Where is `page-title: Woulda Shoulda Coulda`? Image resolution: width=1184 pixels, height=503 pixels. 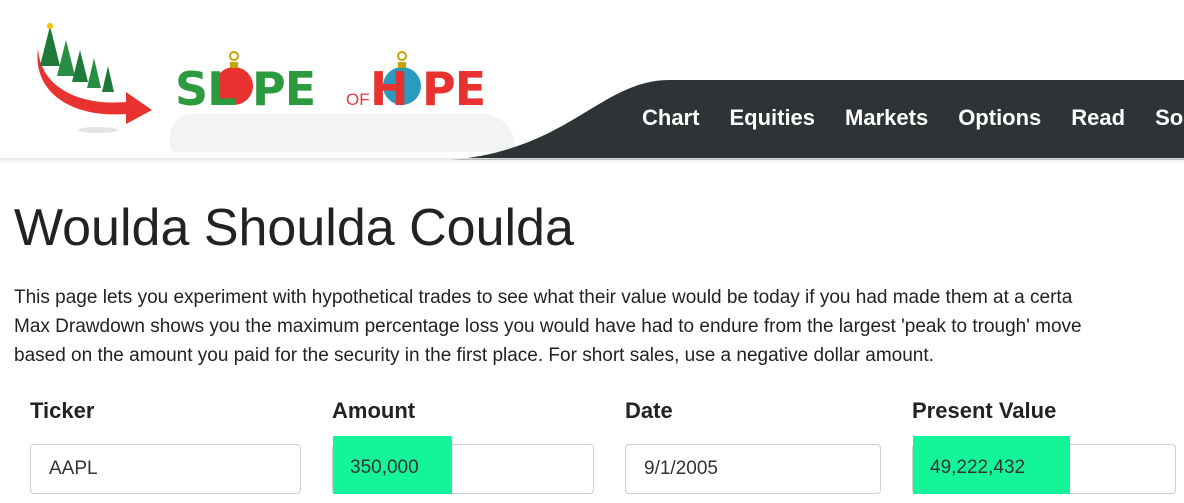
page-title: Woulda Shoulda Coulda is located at coordinates (294, 228).